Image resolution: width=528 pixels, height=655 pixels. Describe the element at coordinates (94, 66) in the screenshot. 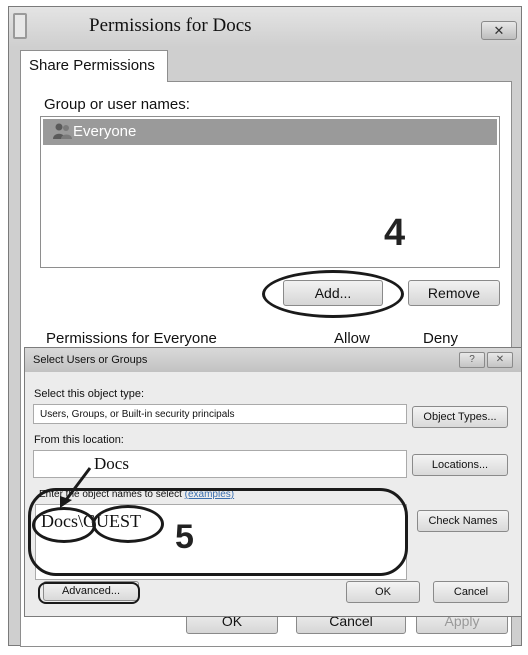

I see `tab-share-permissions: Share Permissions` at that location.